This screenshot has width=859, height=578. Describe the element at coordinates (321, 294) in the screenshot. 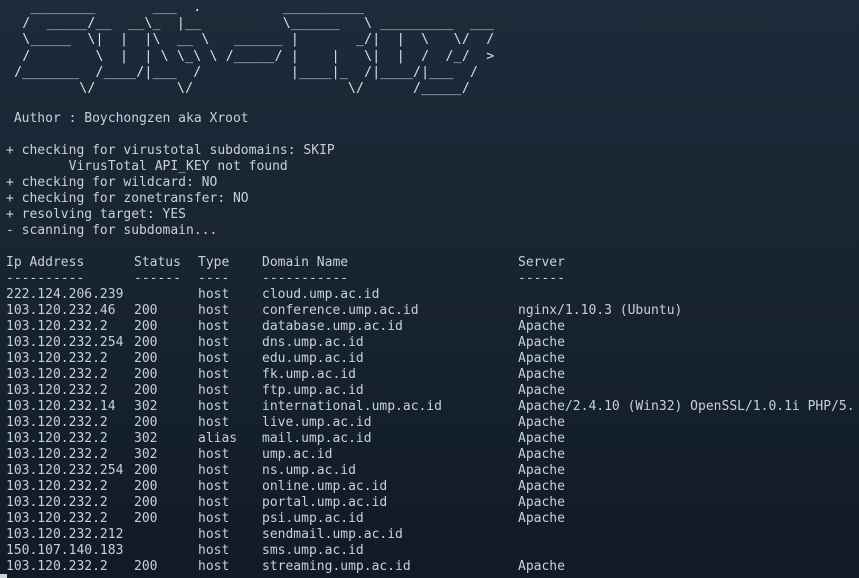

I see `cell-domain-name: cloud.ump.ac.id` at that location.